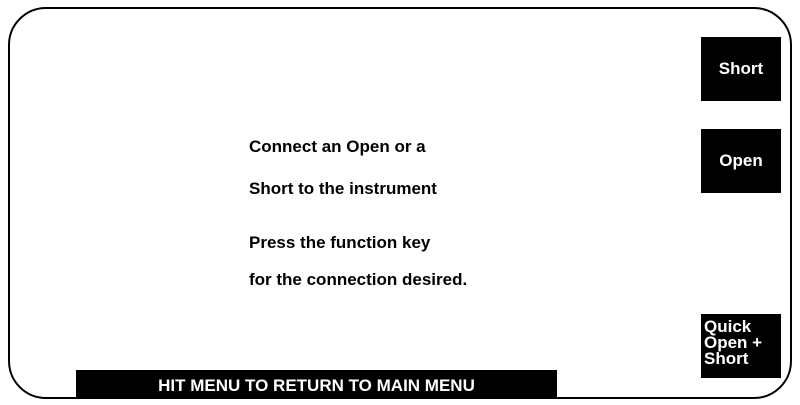 The image size is (800, 405). I want to click on instruction-line-1: Connect an Open or a, so click(337, 146).